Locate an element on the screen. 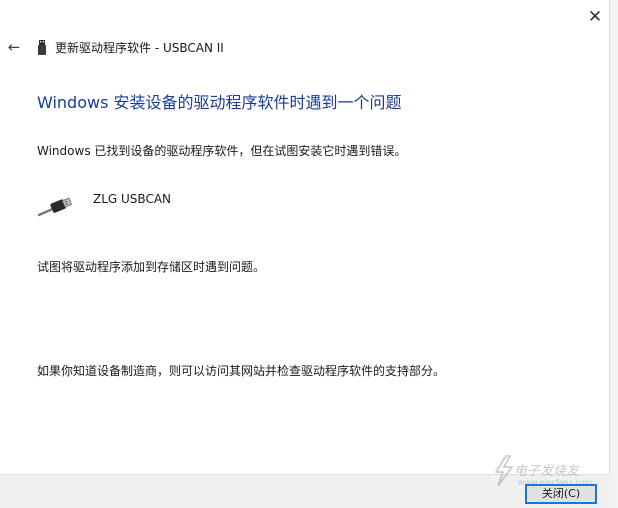  usb-cable-icon is located at coordinates (55, 207).